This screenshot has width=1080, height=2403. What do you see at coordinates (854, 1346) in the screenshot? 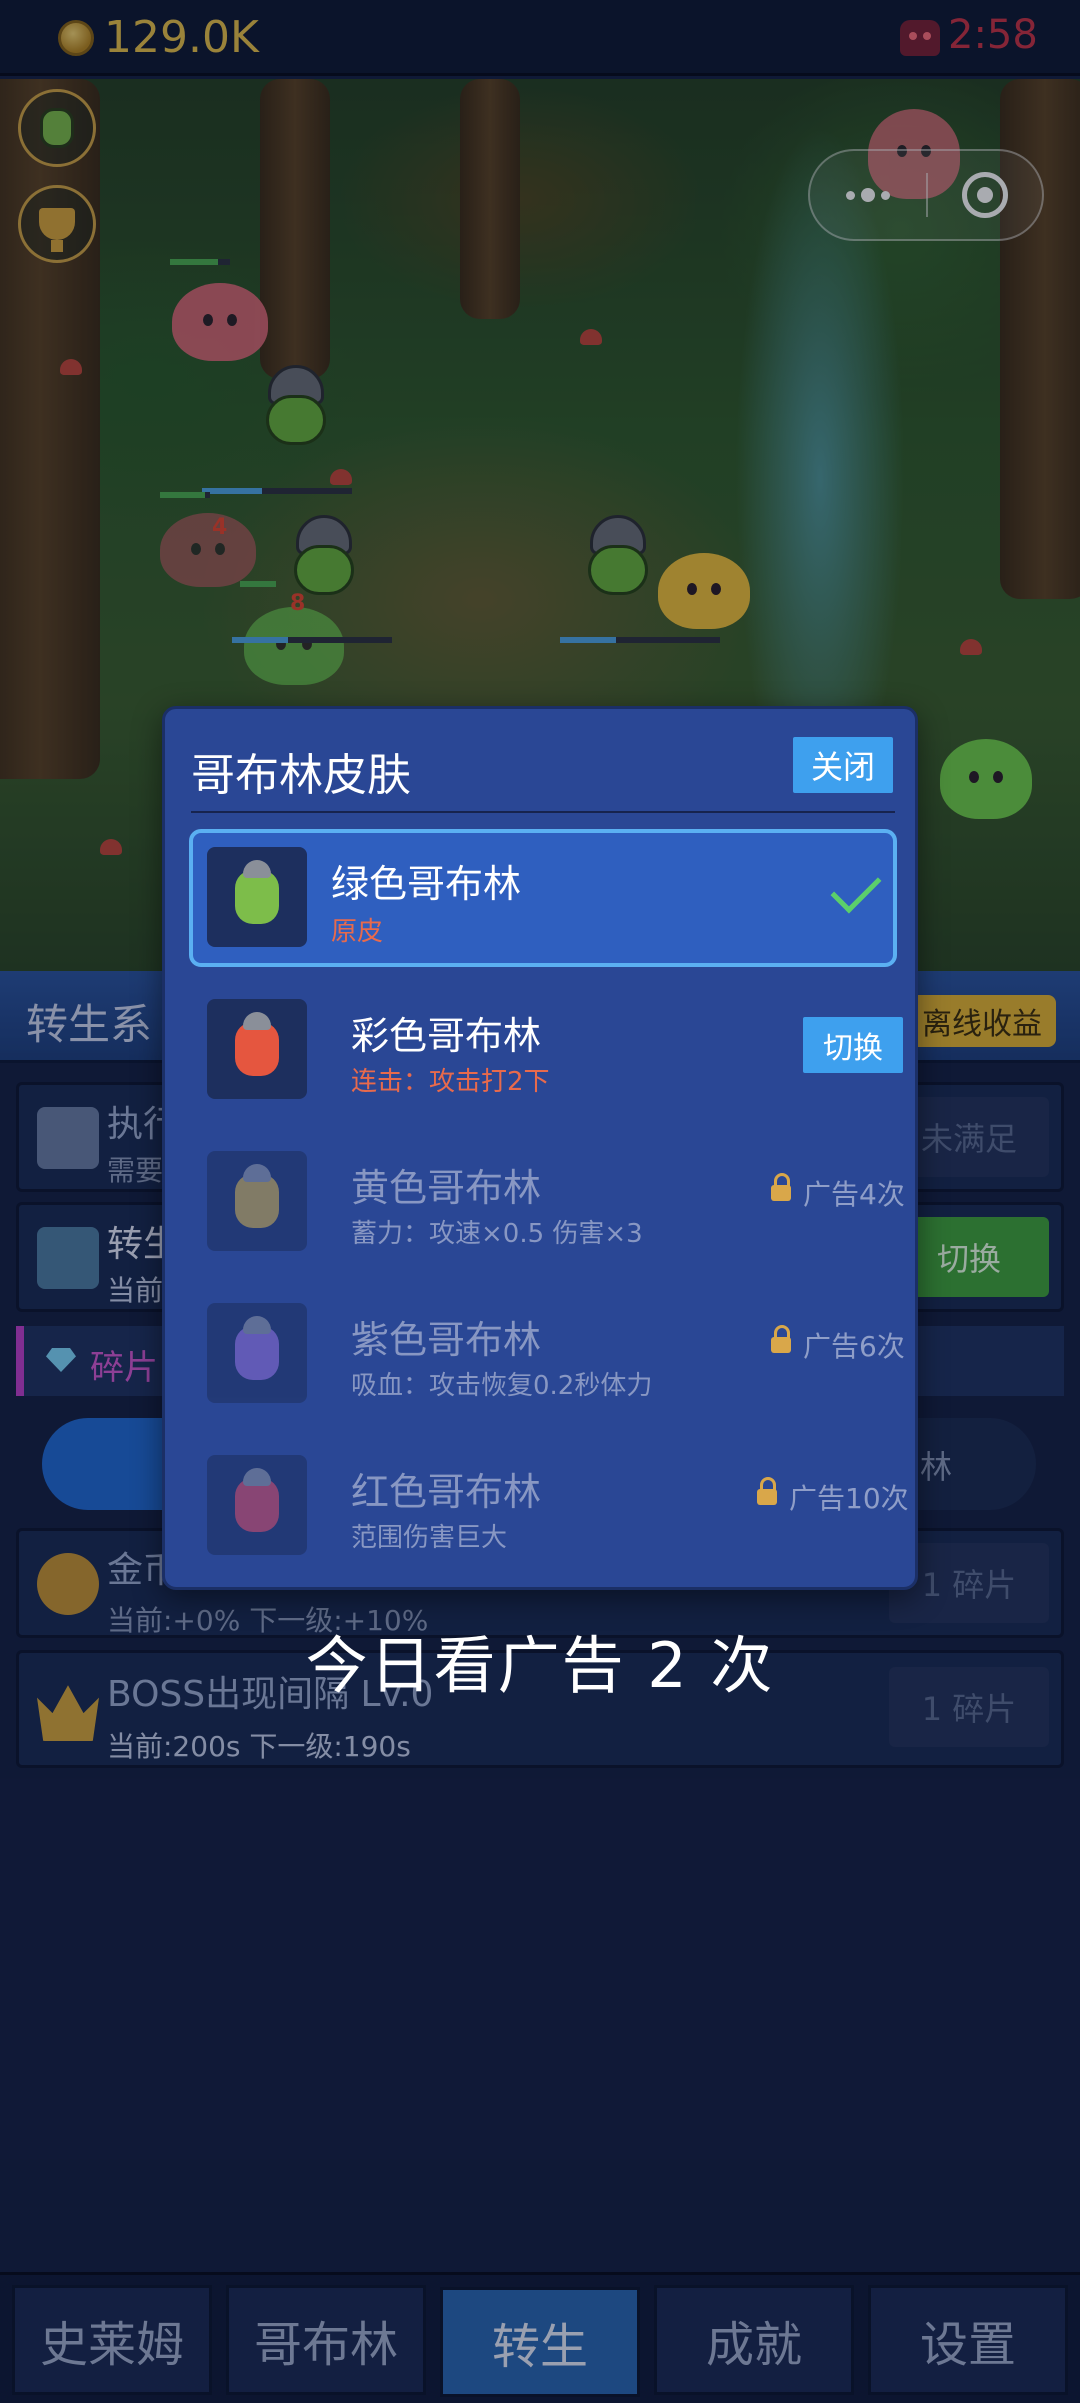
I see `unlock-requirement: 广告6次` at bounding box center [854, 1346].